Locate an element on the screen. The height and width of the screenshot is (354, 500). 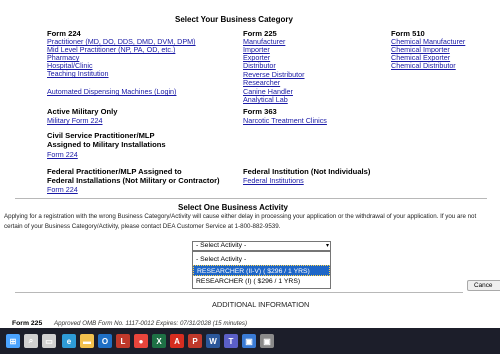
app-l-icon: L is located at coordinates (123, 341).